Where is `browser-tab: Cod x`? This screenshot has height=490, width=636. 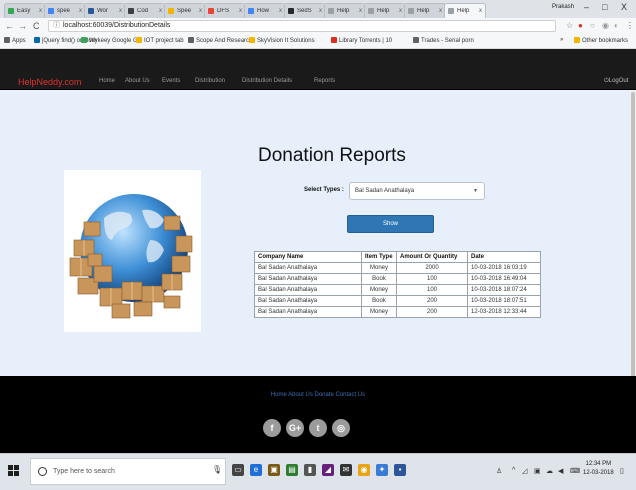 browser-tab: Cod x is located at coordinates (145, 10).